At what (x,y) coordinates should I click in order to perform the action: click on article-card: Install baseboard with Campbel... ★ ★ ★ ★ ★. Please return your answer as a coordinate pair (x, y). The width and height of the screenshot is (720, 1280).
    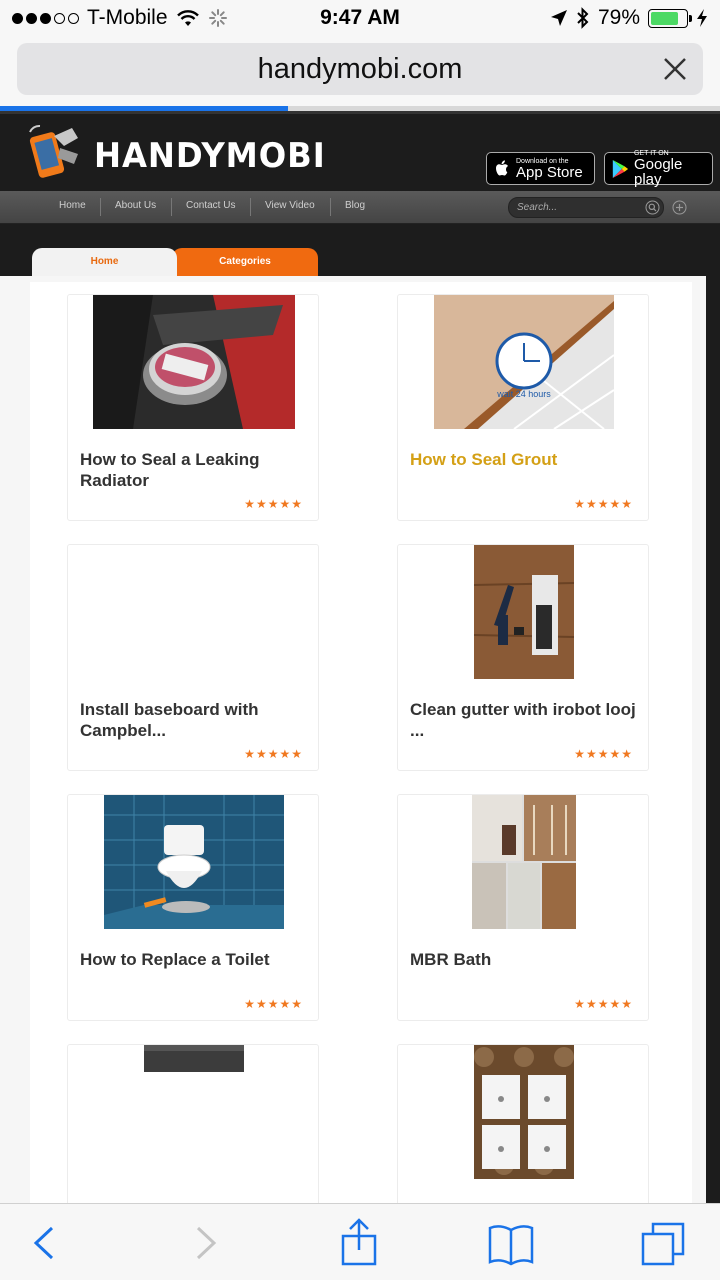
    Looking at the image, I should click on (193, 657).